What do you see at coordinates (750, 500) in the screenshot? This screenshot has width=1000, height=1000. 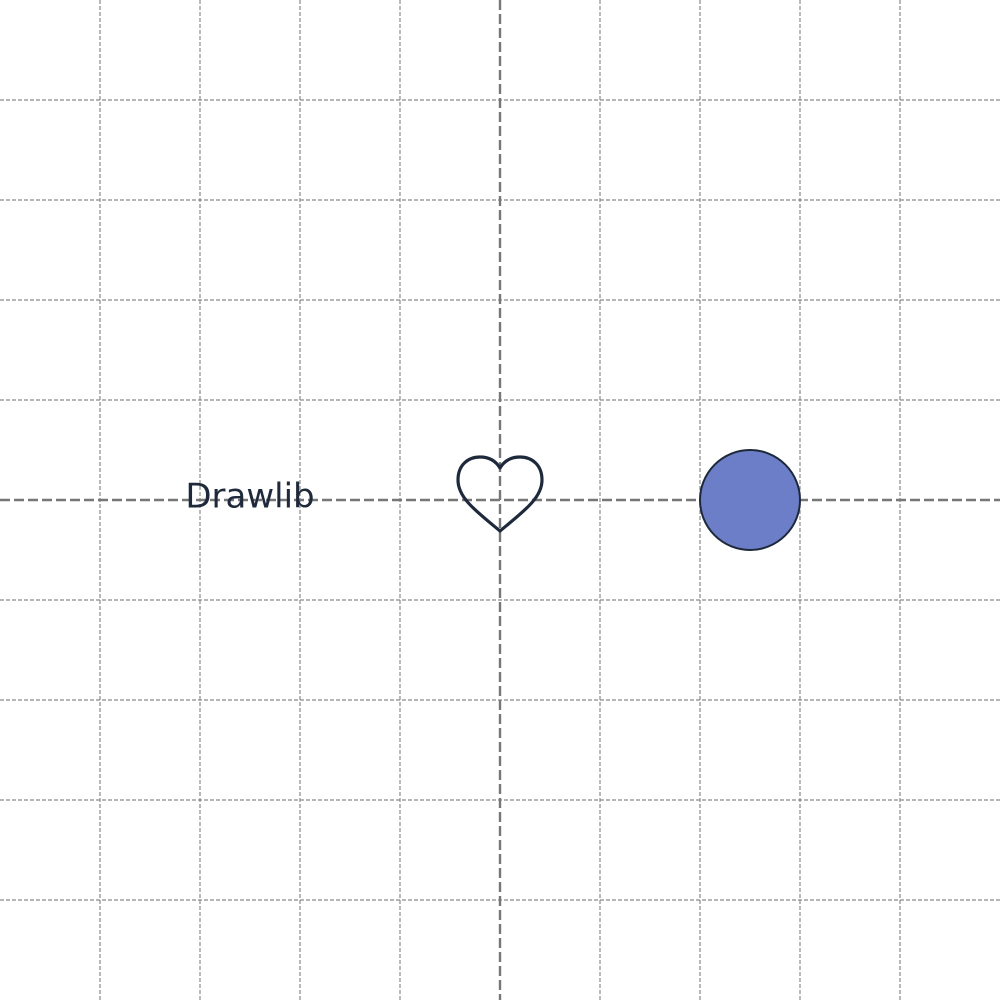 I see `blue-circle` at bounding box center [750, 500].